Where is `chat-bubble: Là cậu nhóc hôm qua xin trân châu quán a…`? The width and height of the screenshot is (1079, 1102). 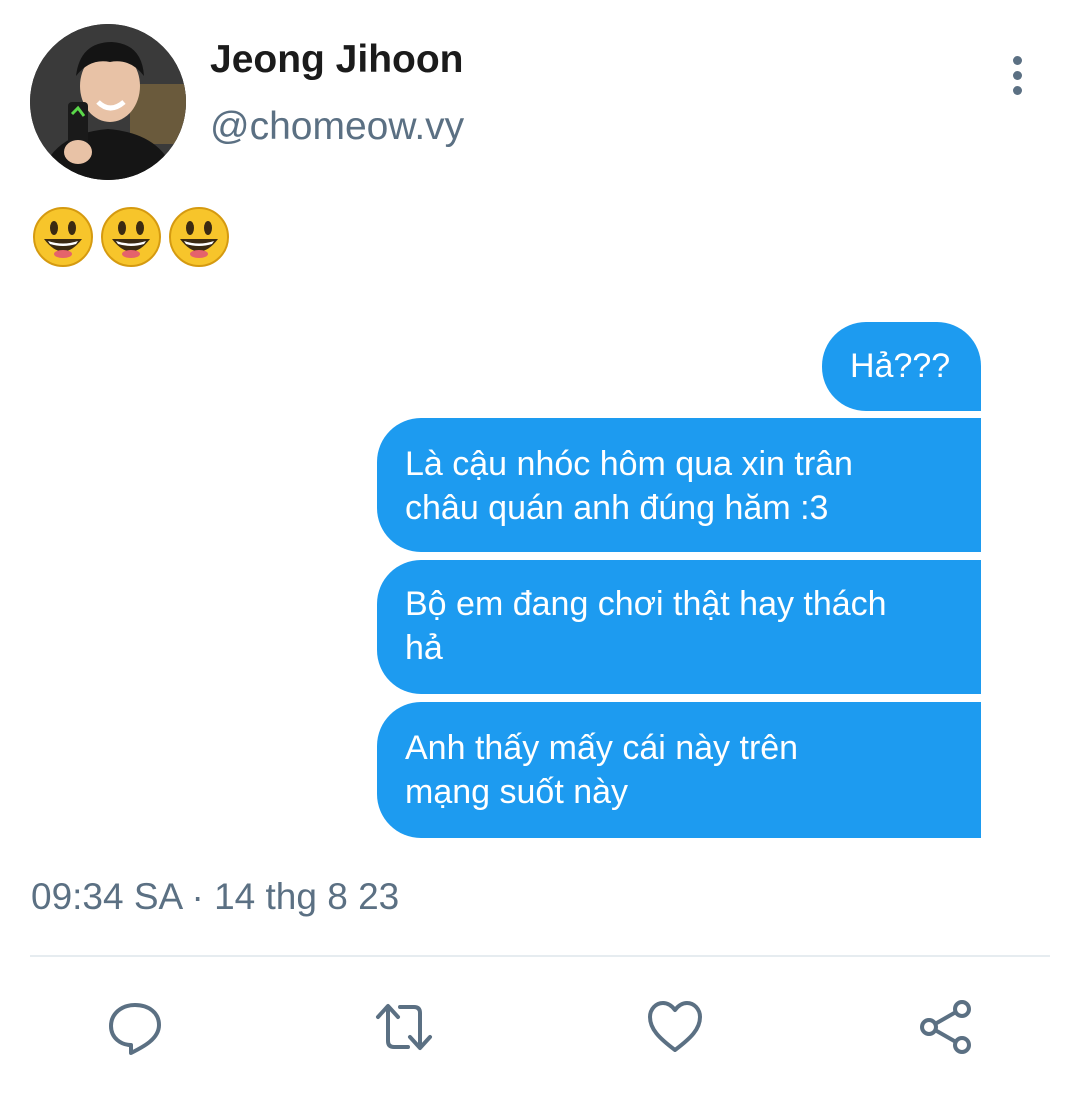 chat-bubble: Là cậu nhóc hôm qua xin trân châu quán a… is located at coordinates (679, 485).